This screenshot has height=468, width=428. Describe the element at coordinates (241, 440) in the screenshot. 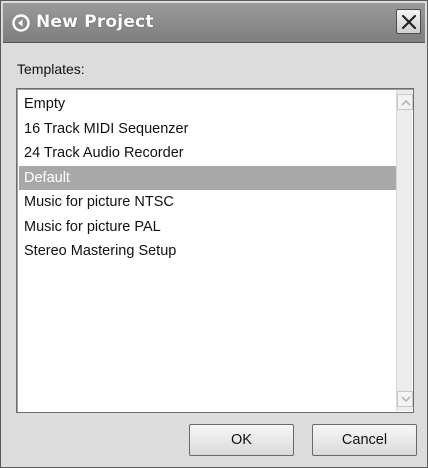

I see `ok-button: OK` at that location.